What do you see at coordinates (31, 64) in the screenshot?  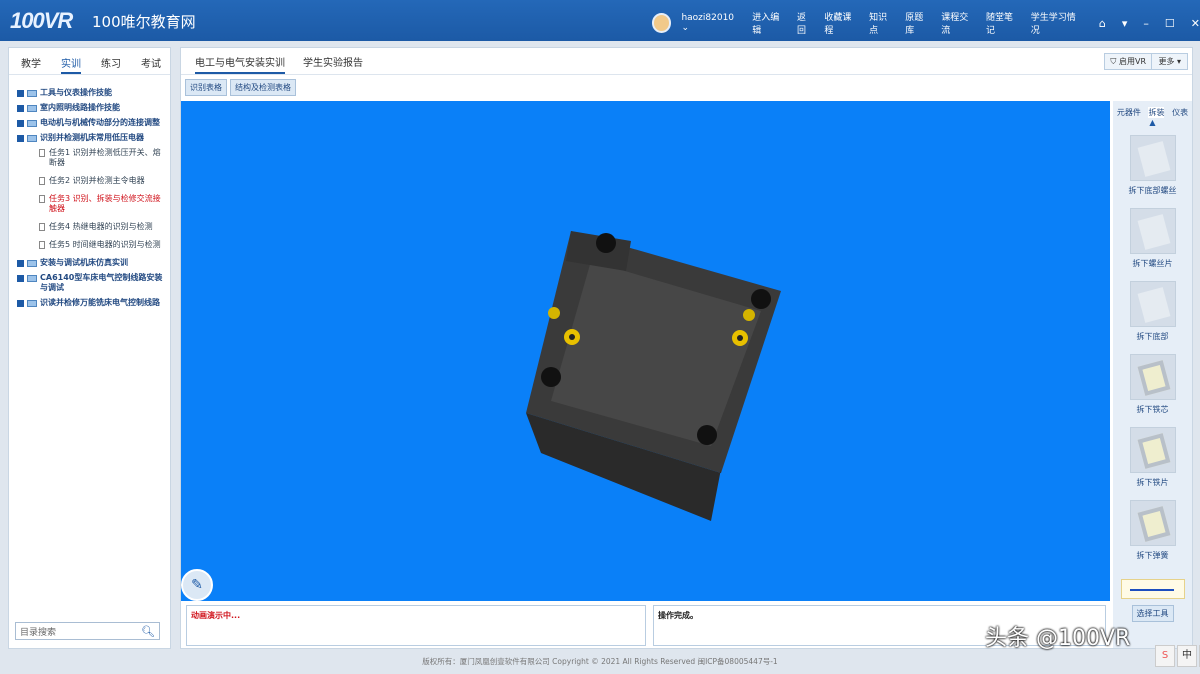 I see `tab-teaching: 教学` at bounding box center [31, 64].